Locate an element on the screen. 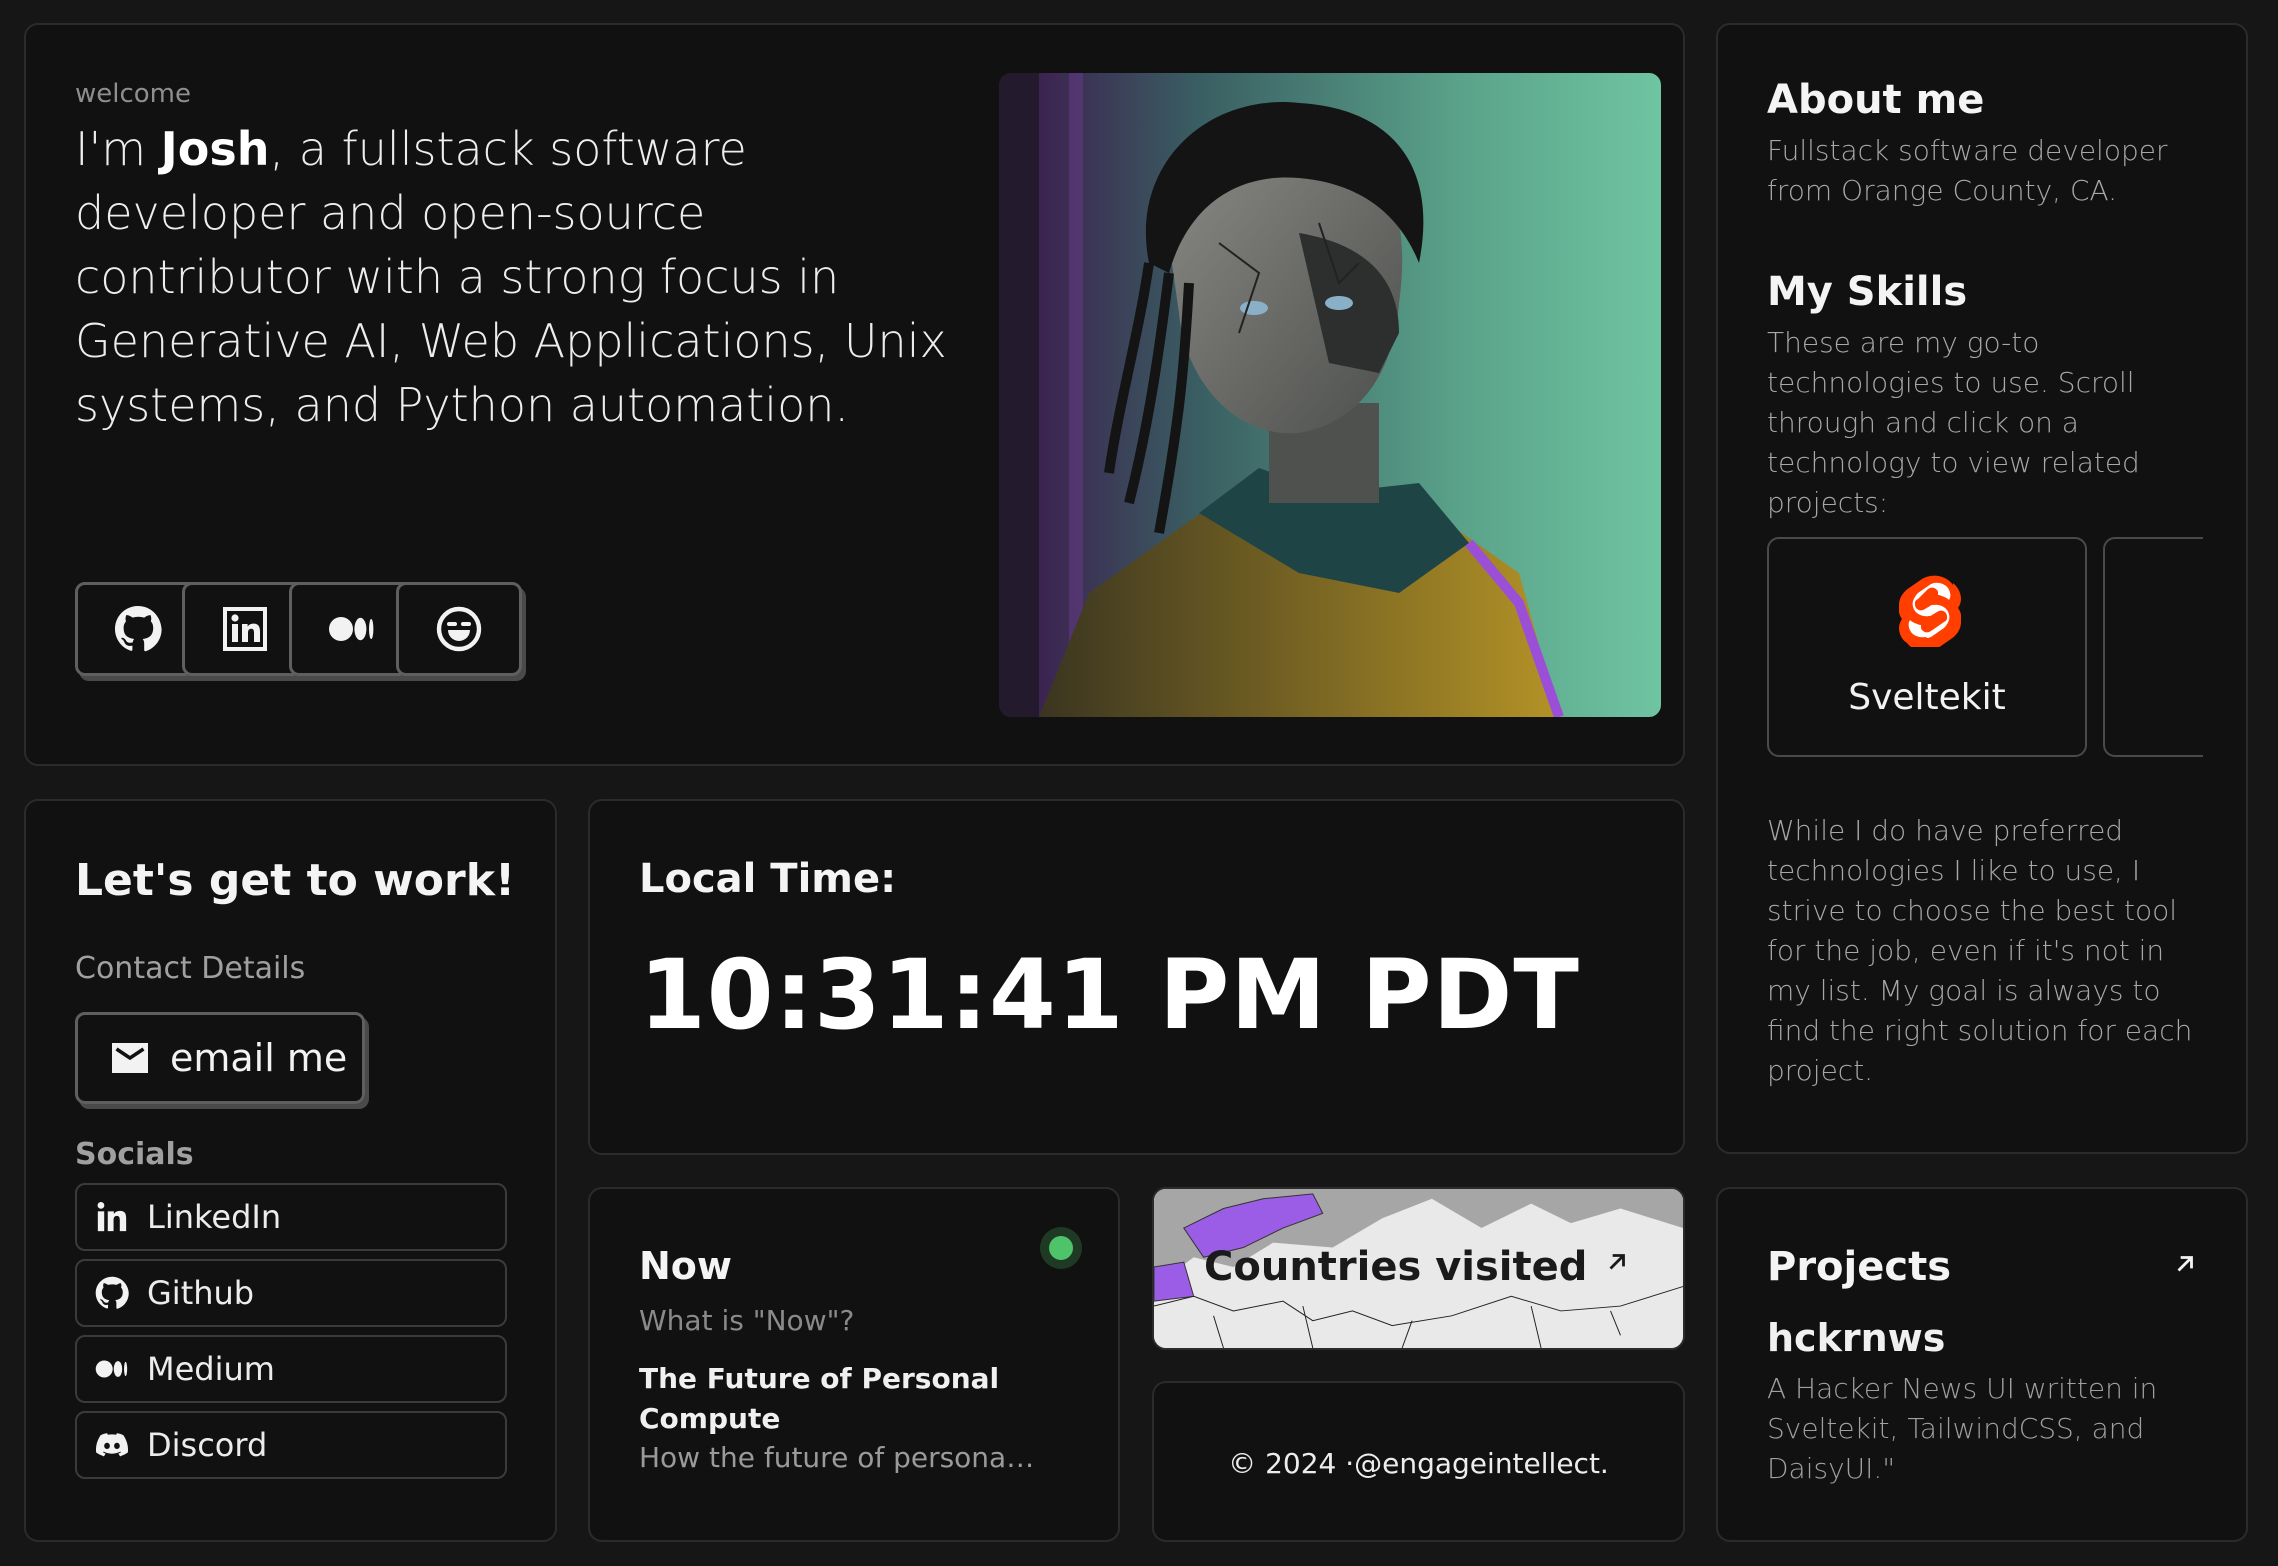 Image resolution: width=2278 pixels, height=1566 pixels. intro-prefix: I'm is located at coordinates (118, 149).